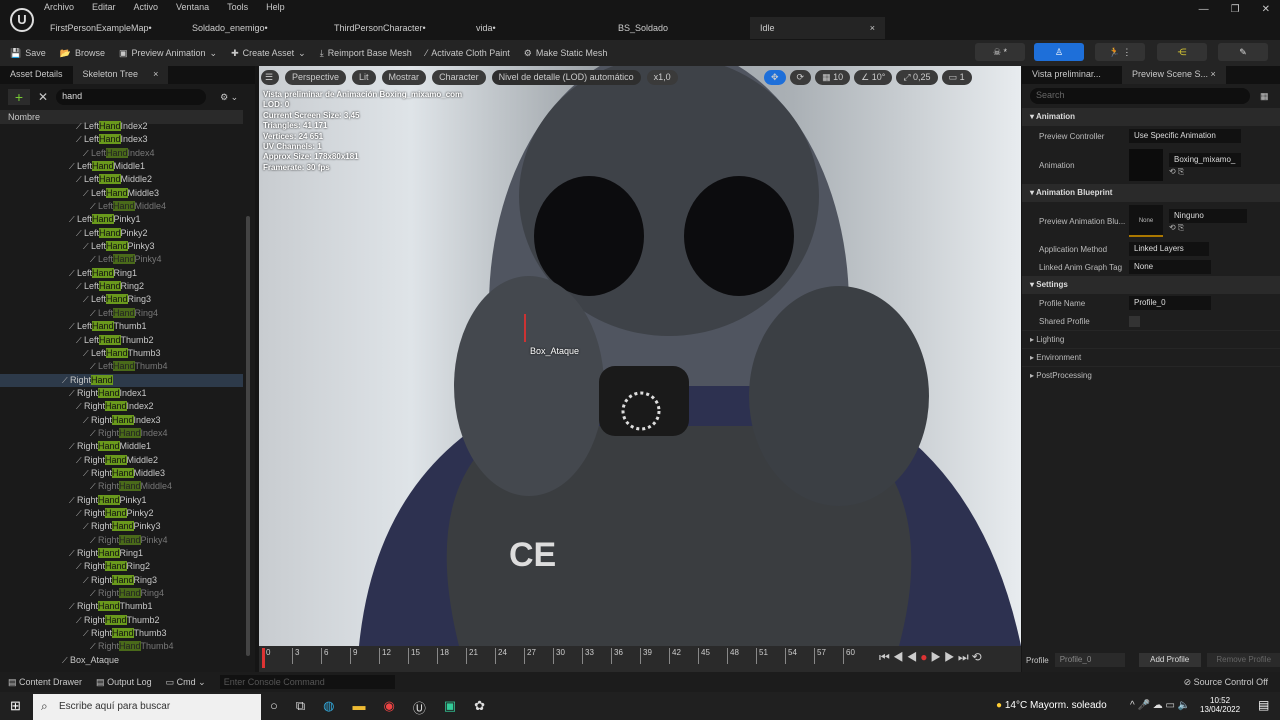  I want to click on tree-row: ⟋ RightHandMiddle2, so click(121, 460).